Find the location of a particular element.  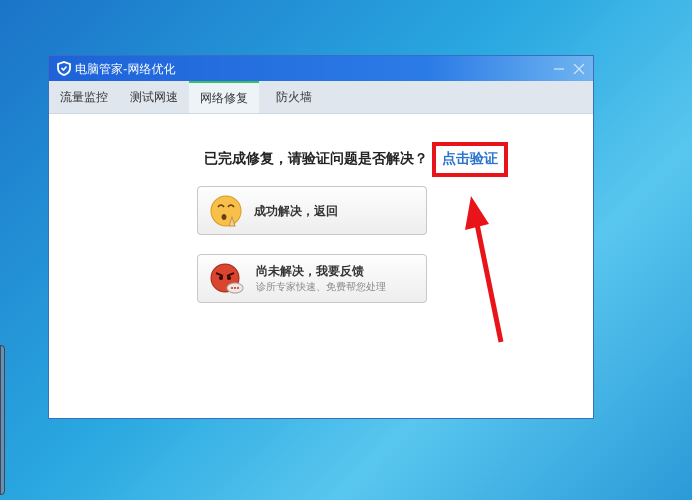

verify-link: 点击验证 is located at coordinates (470, 159).